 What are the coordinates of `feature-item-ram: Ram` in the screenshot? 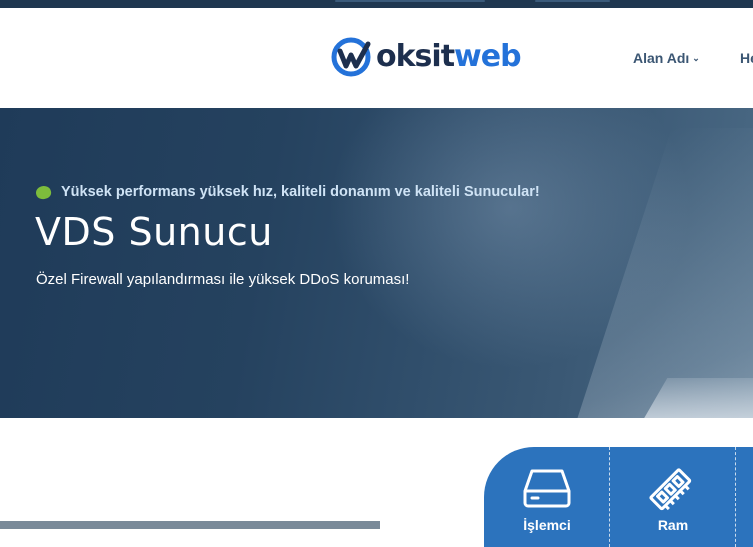 It's located at (673, 497).